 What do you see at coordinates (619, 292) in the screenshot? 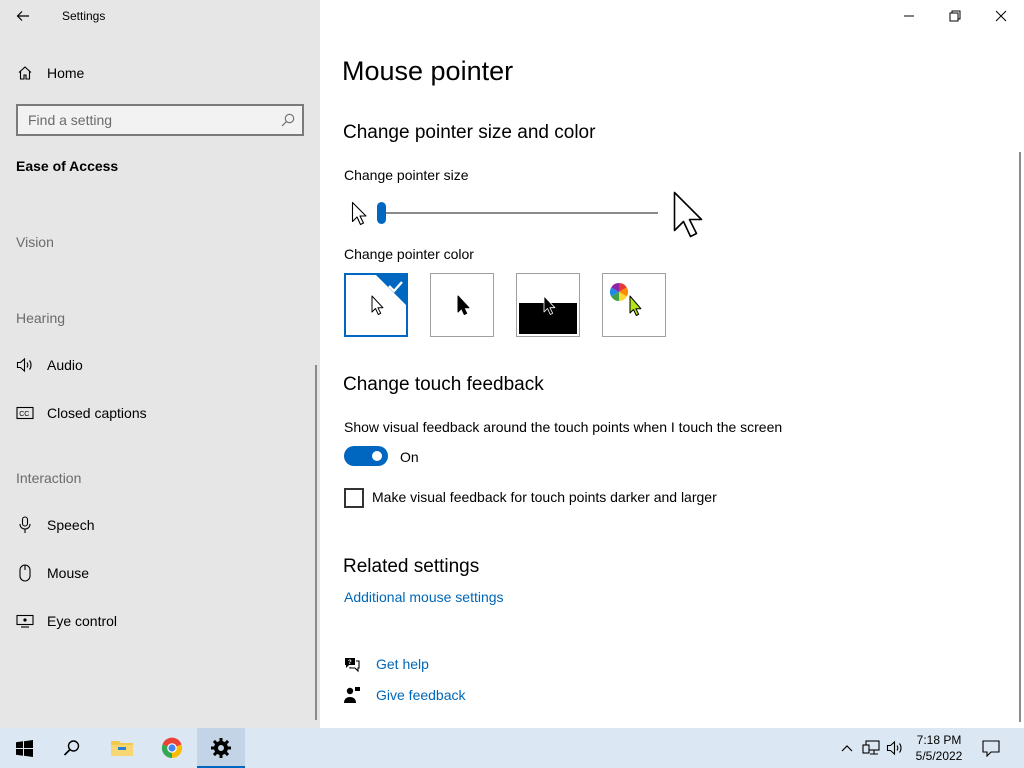
I see `color-wheel-icon` at bounding box center [619, 292].